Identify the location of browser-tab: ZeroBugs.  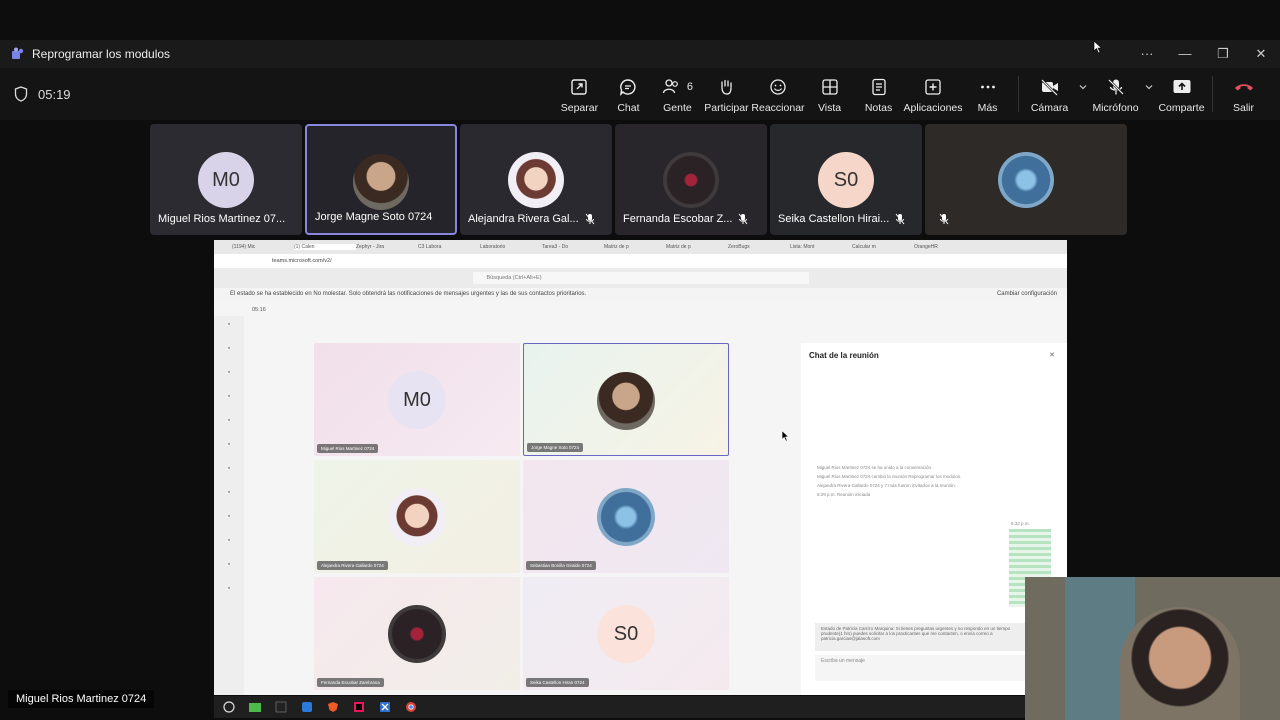
(759, 247).